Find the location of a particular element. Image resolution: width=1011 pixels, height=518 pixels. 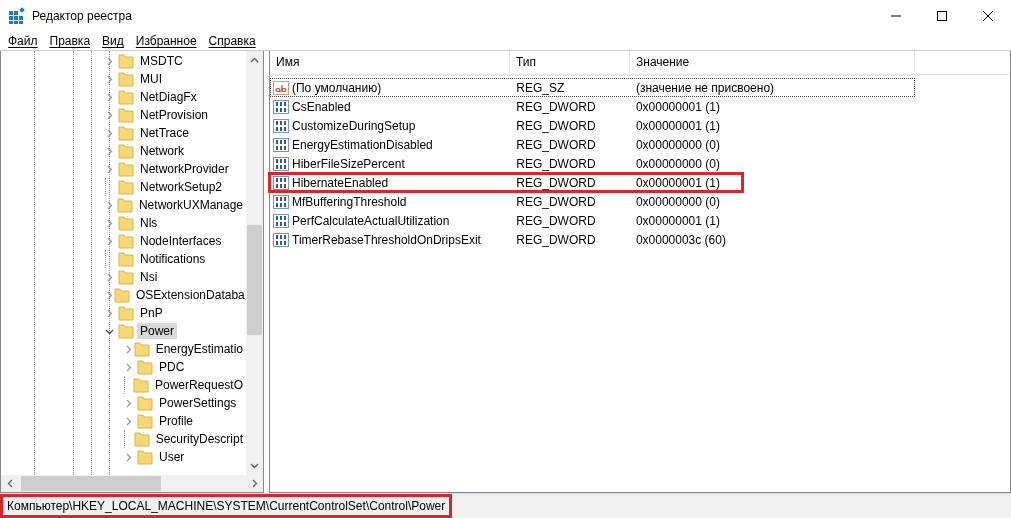

value-name: MfBufferingThreshold is located at coordinates (349, 201).